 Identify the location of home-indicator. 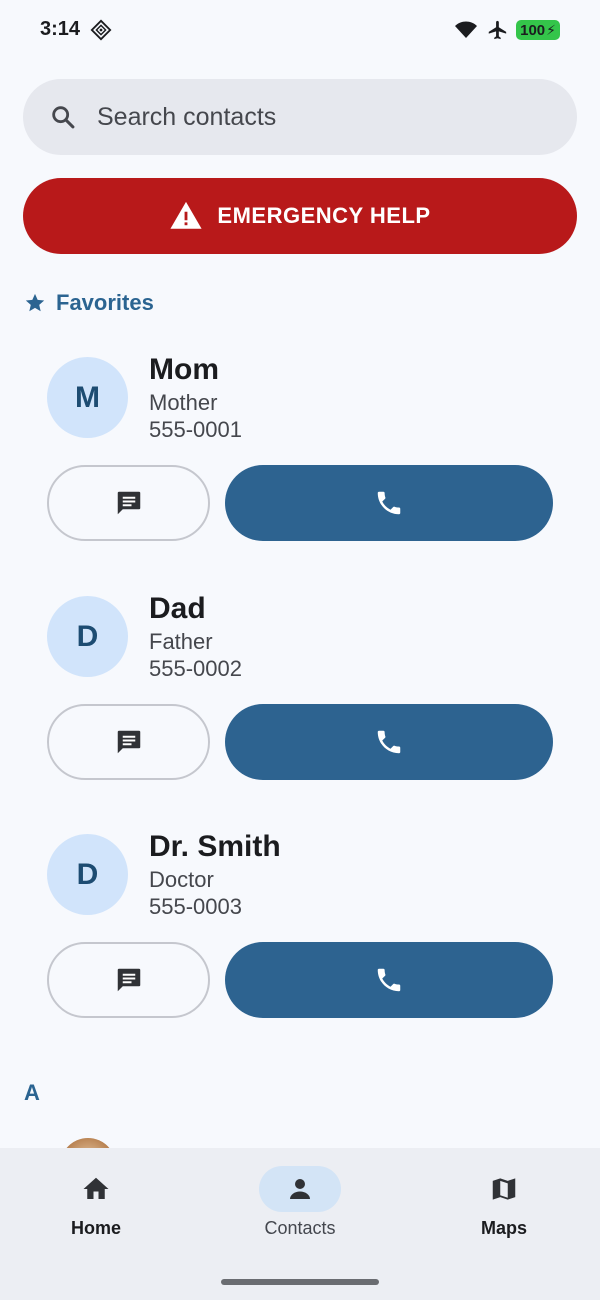
(300, 1282).